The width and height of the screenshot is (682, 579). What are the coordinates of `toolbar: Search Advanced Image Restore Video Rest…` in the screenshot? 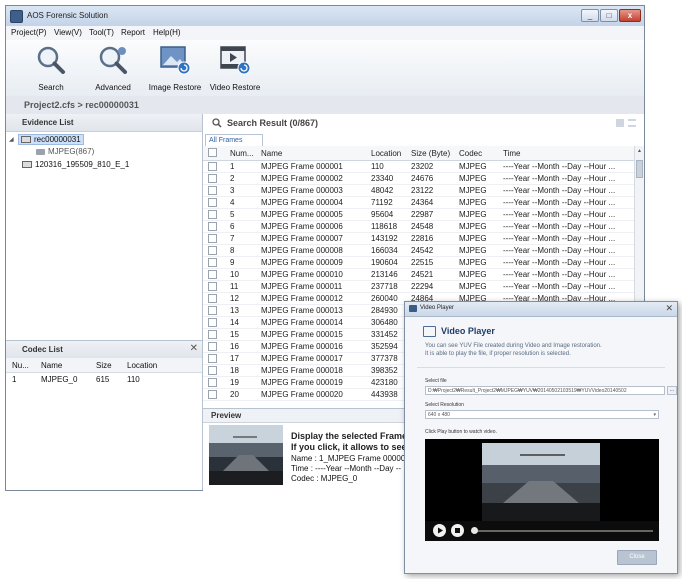 It's located at (325, 68).